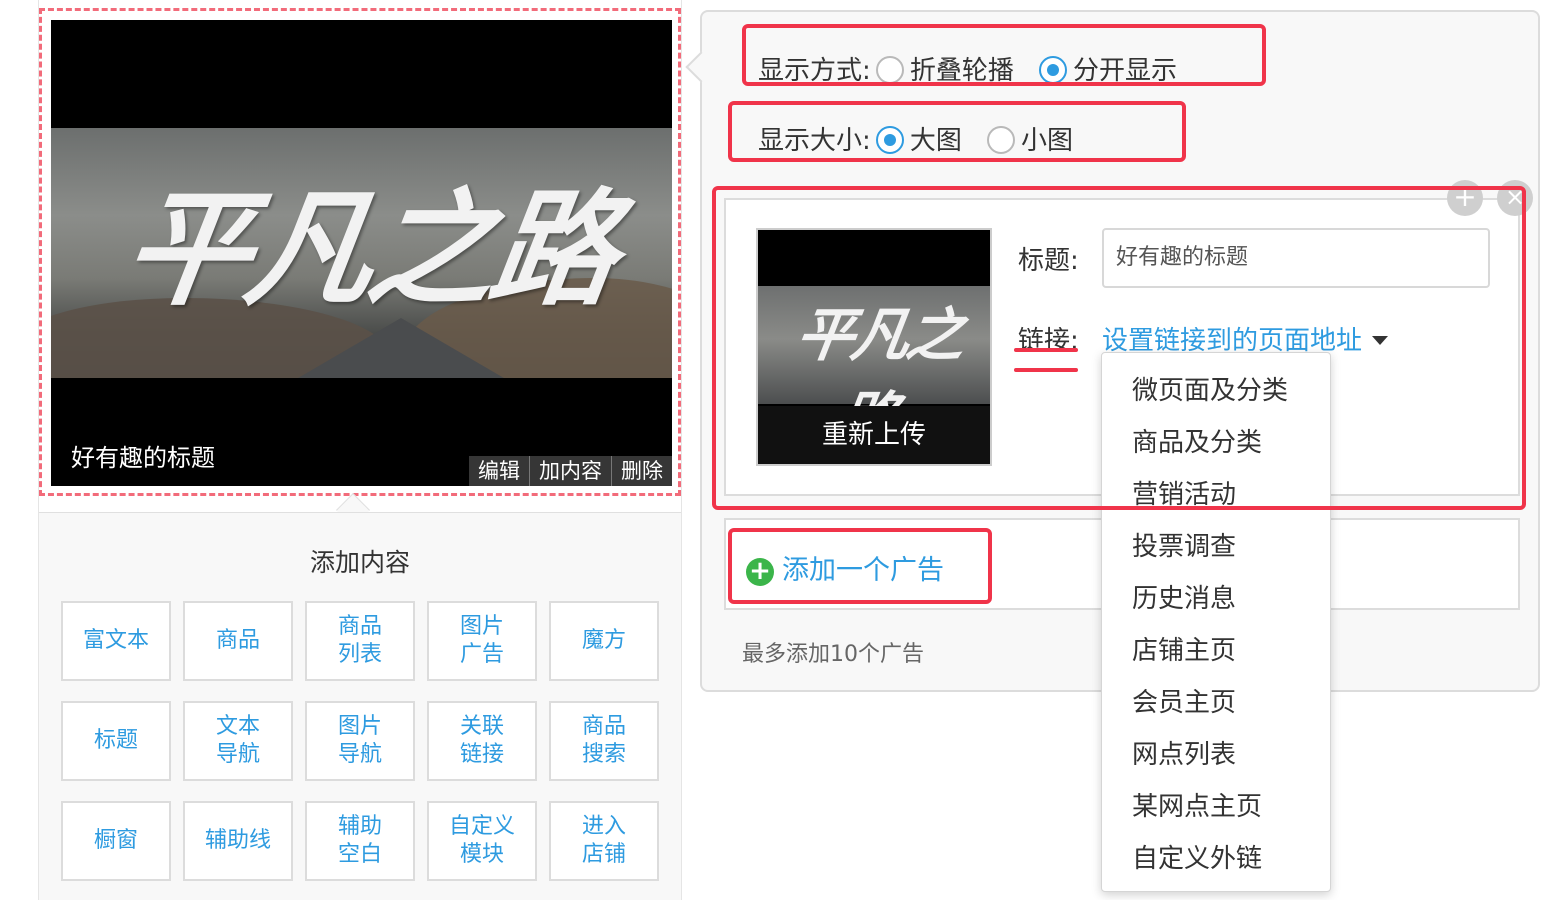 This screenshot has width=1552, height=900. I want to click on delete-button: 删除, so click(641, 471).